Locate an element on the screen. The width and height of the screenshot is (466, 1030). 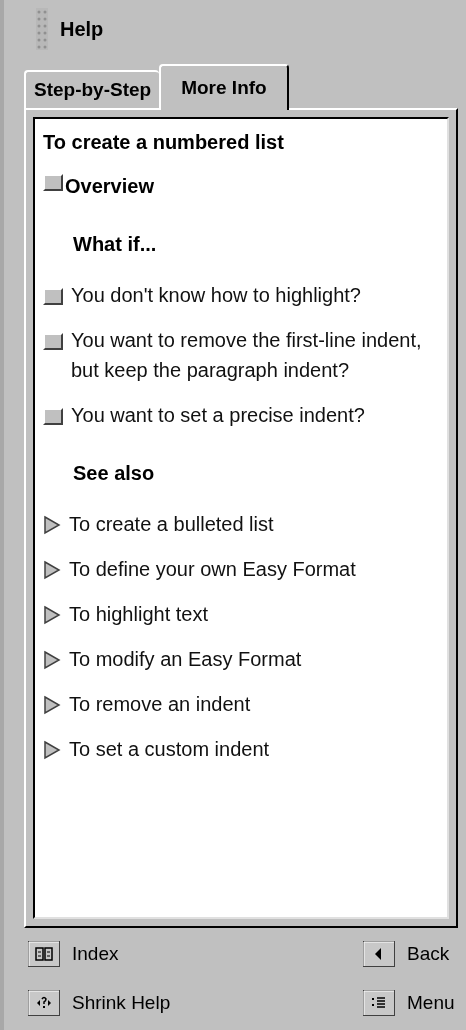
window-title: Help is located at coordinates (82, 29).